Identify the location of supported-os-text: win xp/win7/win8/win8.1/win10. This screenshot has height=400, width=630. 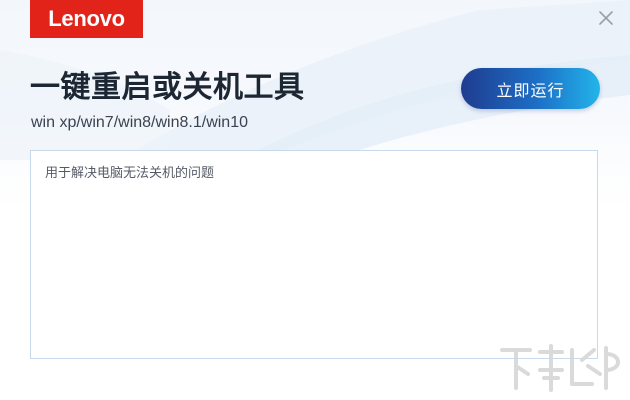
(139, 122).